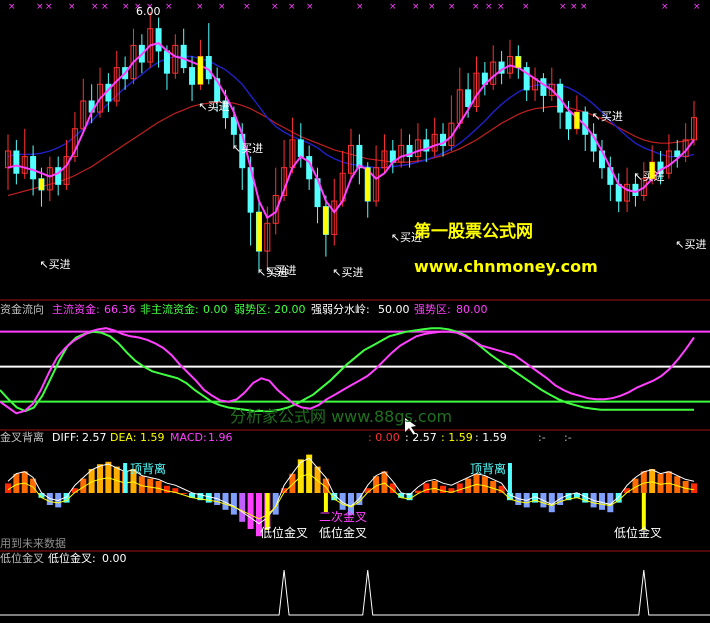  I want to click on signal-line, so click(355, 592).